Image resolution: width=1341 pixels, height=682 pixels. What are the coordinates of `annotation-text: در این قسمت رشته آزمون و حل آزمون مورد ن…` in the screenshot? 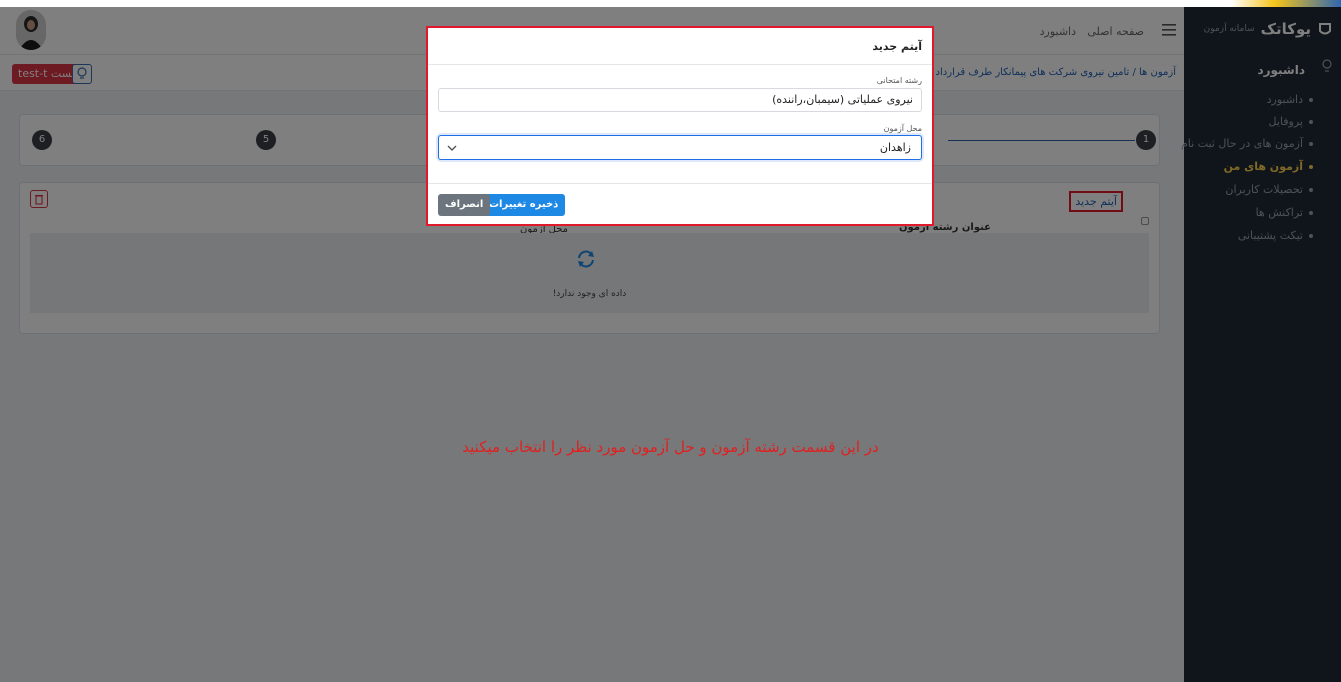 It's located at (670, 447).